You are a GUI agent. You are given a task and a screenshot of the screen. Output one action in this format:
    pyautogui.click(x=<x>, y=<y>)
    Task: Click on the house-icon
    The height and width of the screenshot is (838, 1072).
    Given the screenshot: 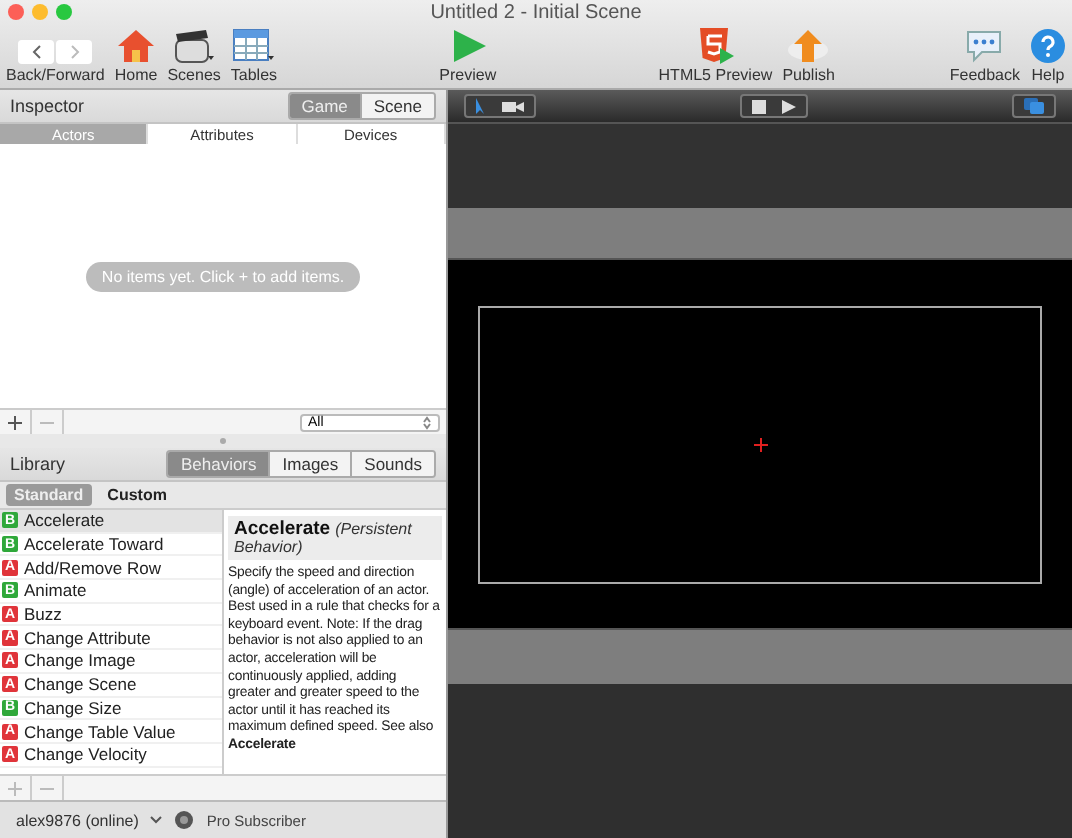 What is the action you would take?
    pyautogui.click(x=136, y=46)
    